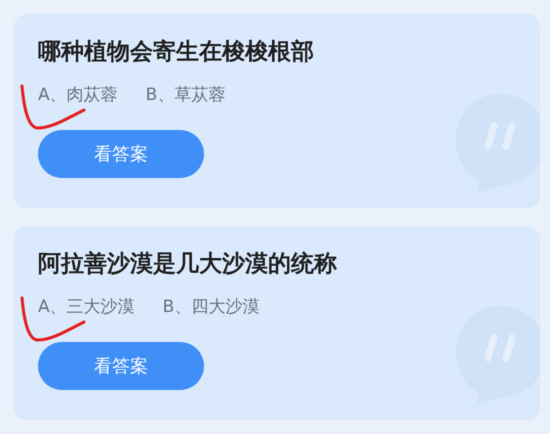 This screenshot has height=434, width=550. Describe the element at coordinates (176, 52) in the screenshot. I see `question-title: 哪种植物会寄生在梭梭根部` at that location.